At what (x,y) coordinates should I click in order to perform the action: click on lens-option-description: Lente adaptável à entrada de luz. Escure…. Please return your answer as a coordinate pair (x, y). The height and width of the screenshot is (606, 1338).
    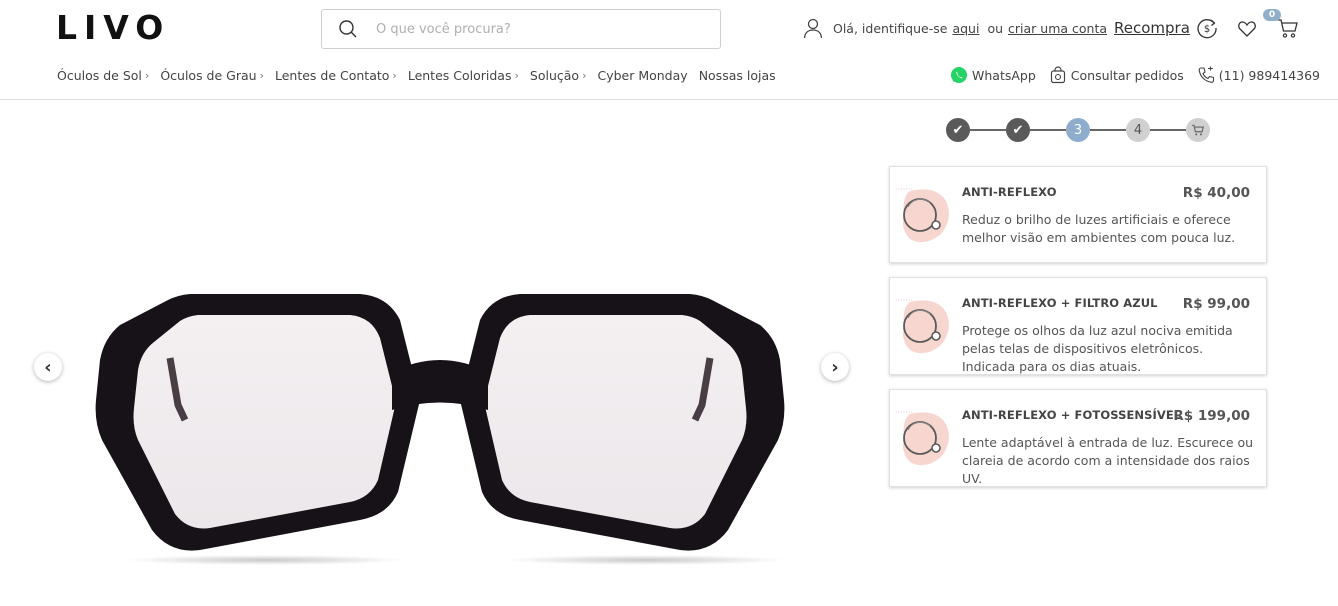
    Looking at the image, I should click on (1108, 460).